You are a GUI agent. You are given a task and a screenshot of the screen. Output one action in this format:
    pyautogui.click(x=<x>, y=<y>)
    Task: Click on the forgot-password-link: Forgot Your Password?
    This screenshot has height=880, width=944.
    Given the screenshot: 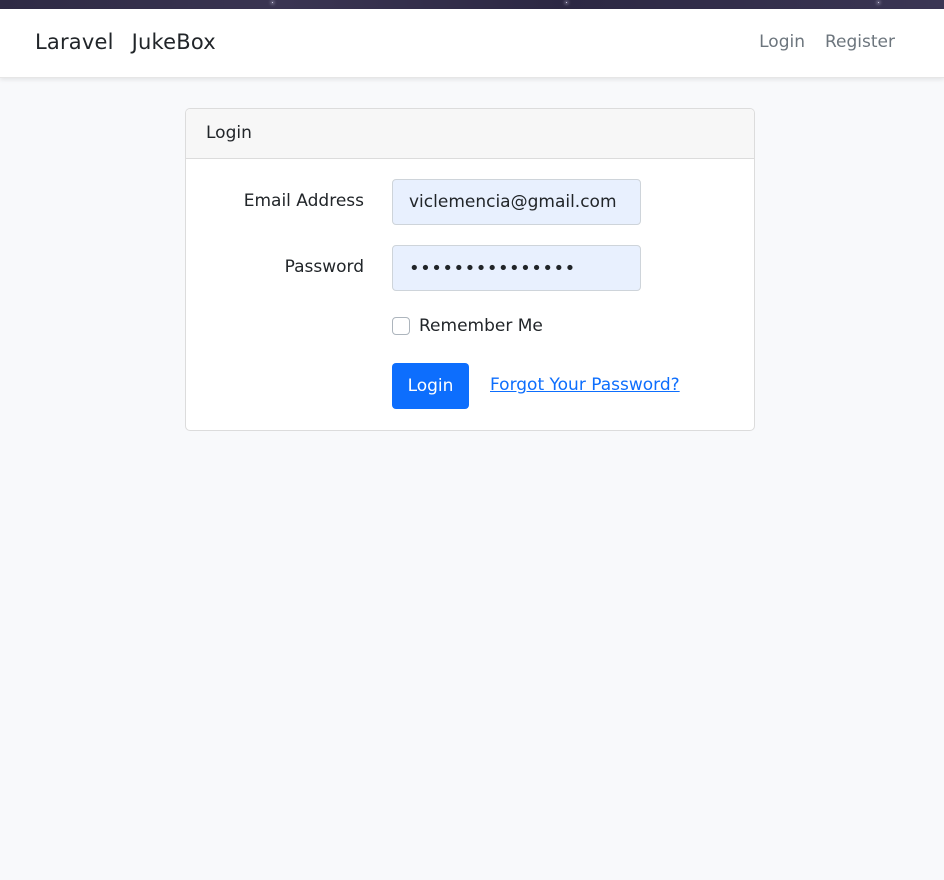 What is the action you would take?
    pyautogui.click(x=585, y=385)
    